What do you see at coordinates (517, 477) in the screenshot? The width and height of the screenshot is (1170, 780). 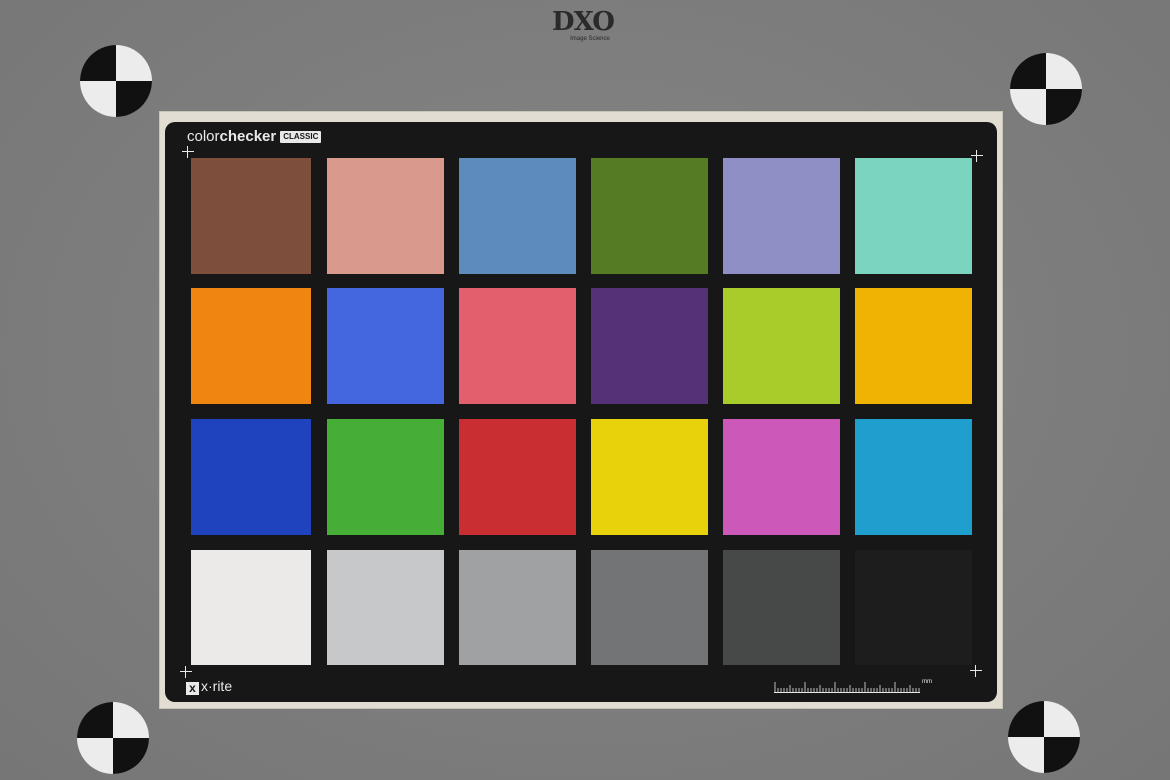 I see `color-patch-r3-c3` at bounding box center [517, 477].